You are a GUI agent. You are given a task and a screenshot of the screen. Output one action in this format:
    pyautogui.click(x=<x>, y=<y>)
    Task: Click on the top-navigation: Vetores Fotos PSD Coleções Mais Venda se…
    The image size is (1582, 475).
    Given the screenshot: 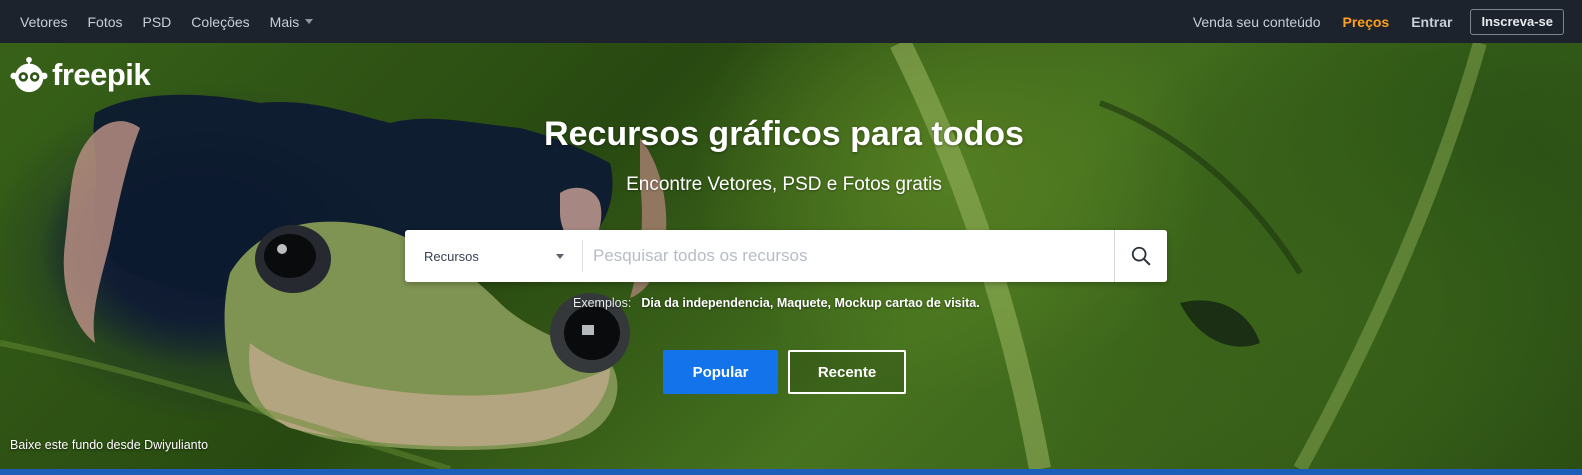 What is the action you would take?
    pyautogui.click(x=791, y=21)
    